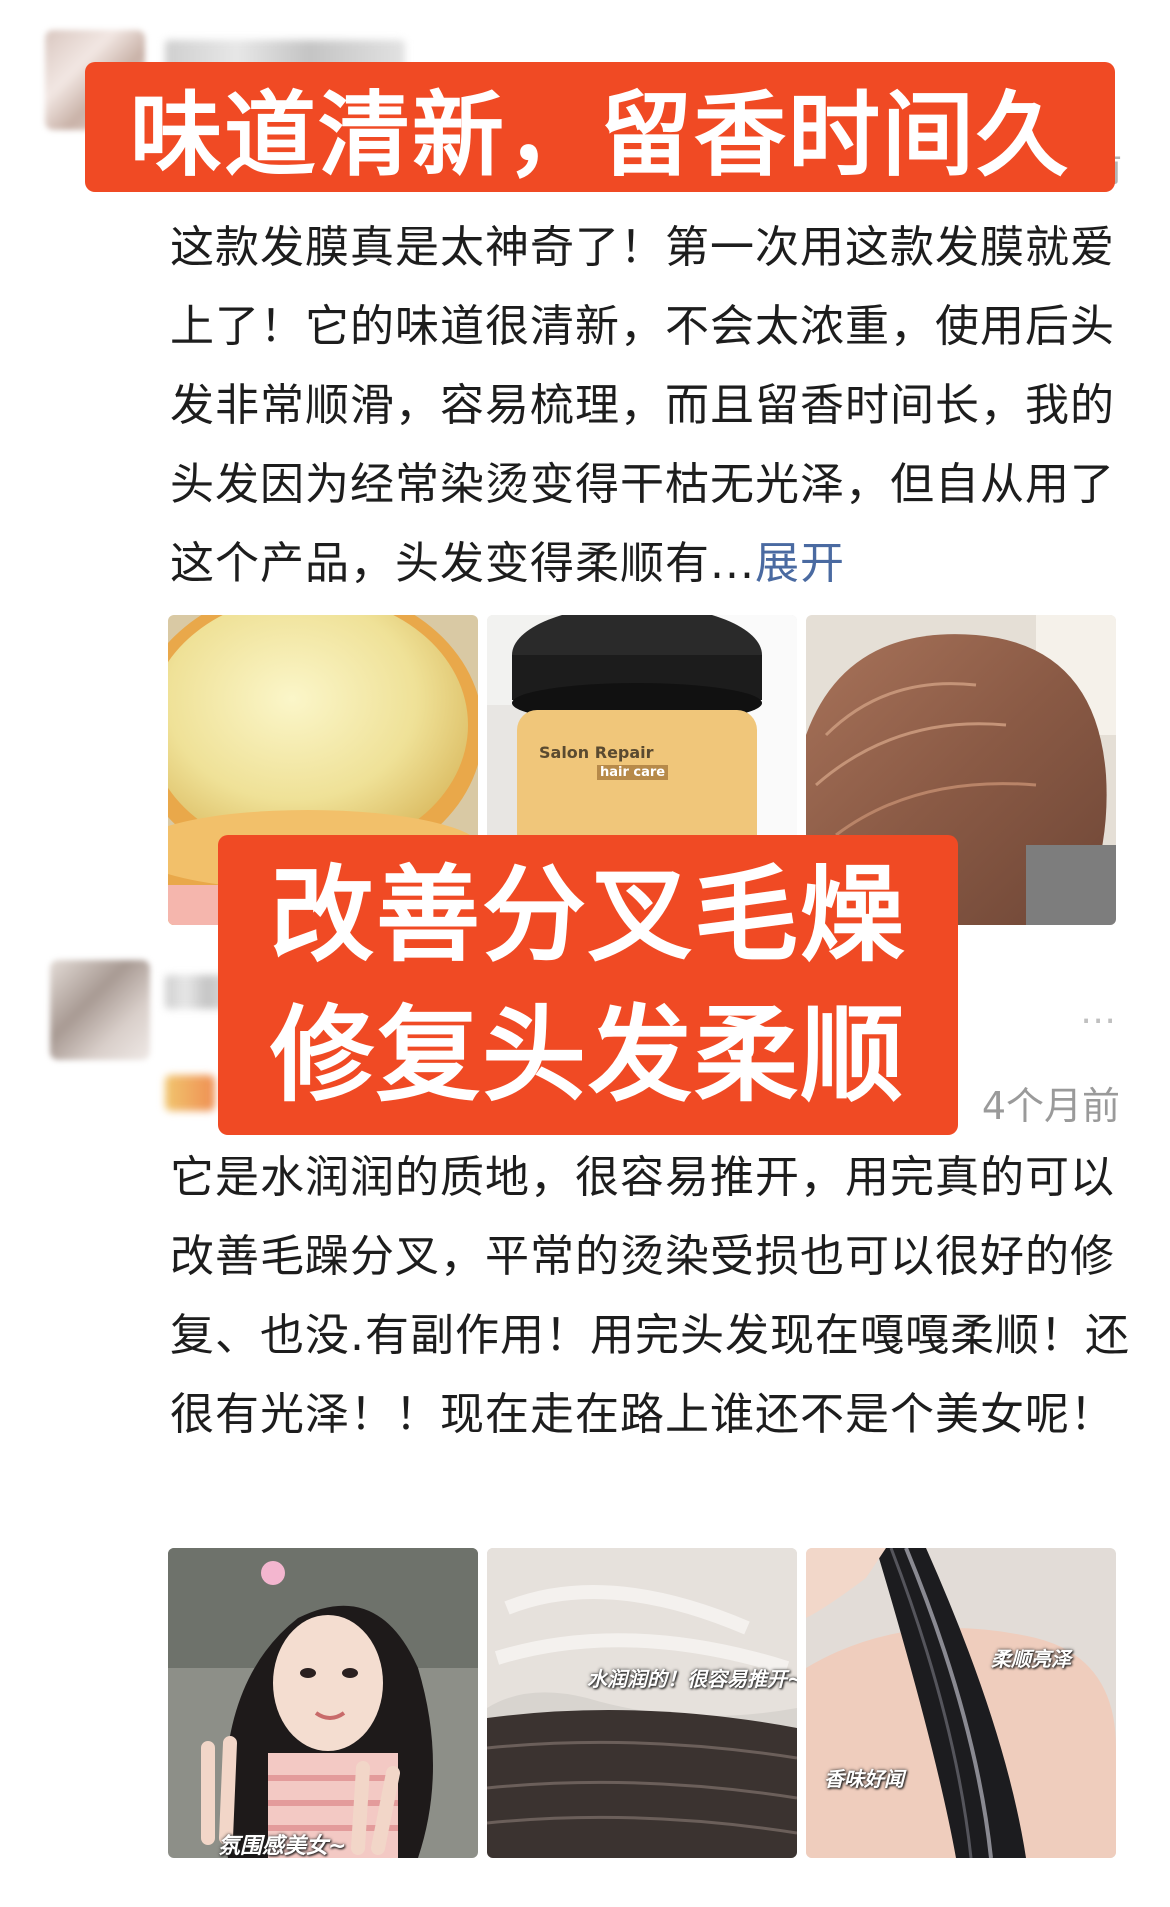  What do you see at coordinates (864, 1779) in the screenshot?
I see `image-caption-scent: 香味好闻` at bounding box center [864, 1779].